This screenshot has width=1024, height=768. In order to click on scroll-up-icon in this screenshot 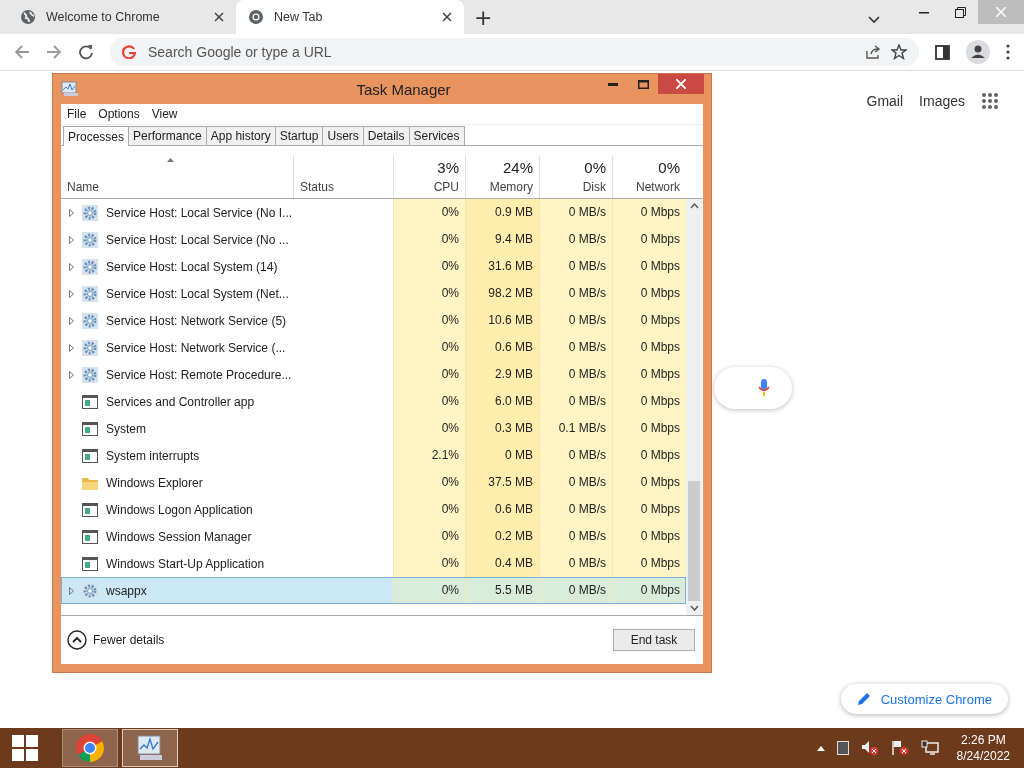, I will do `click(694, 206)`.